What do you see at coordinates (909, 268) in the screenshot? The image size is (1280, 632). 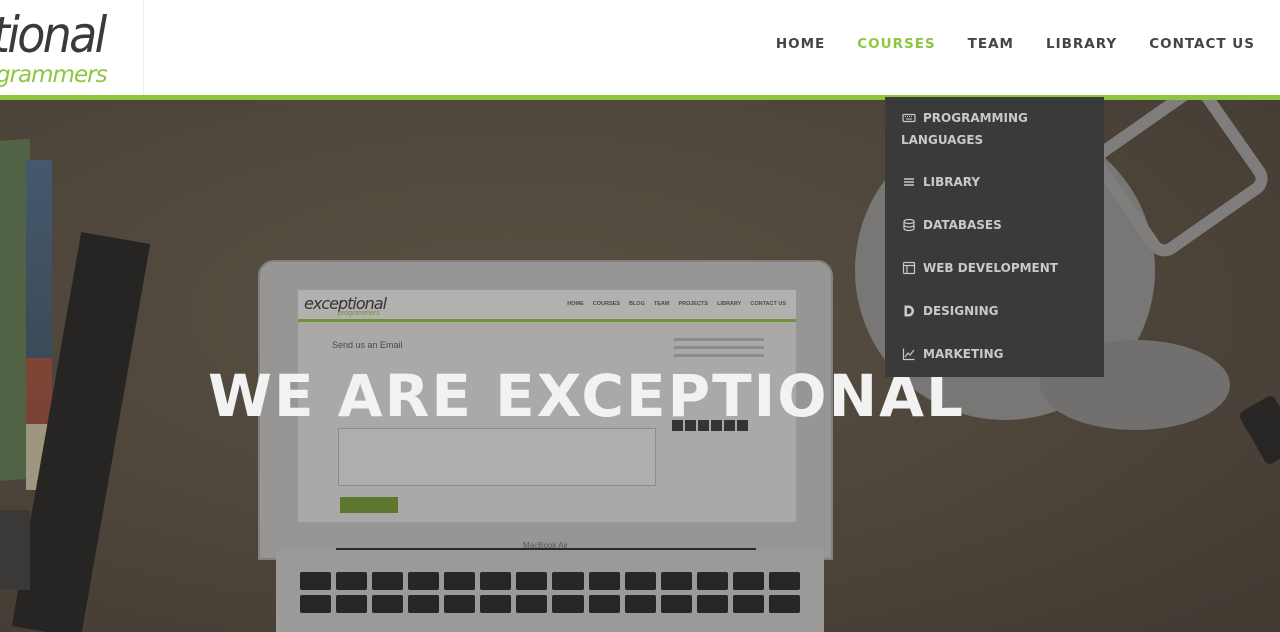 I see `layout-icon` at bounding box center [909, 268].